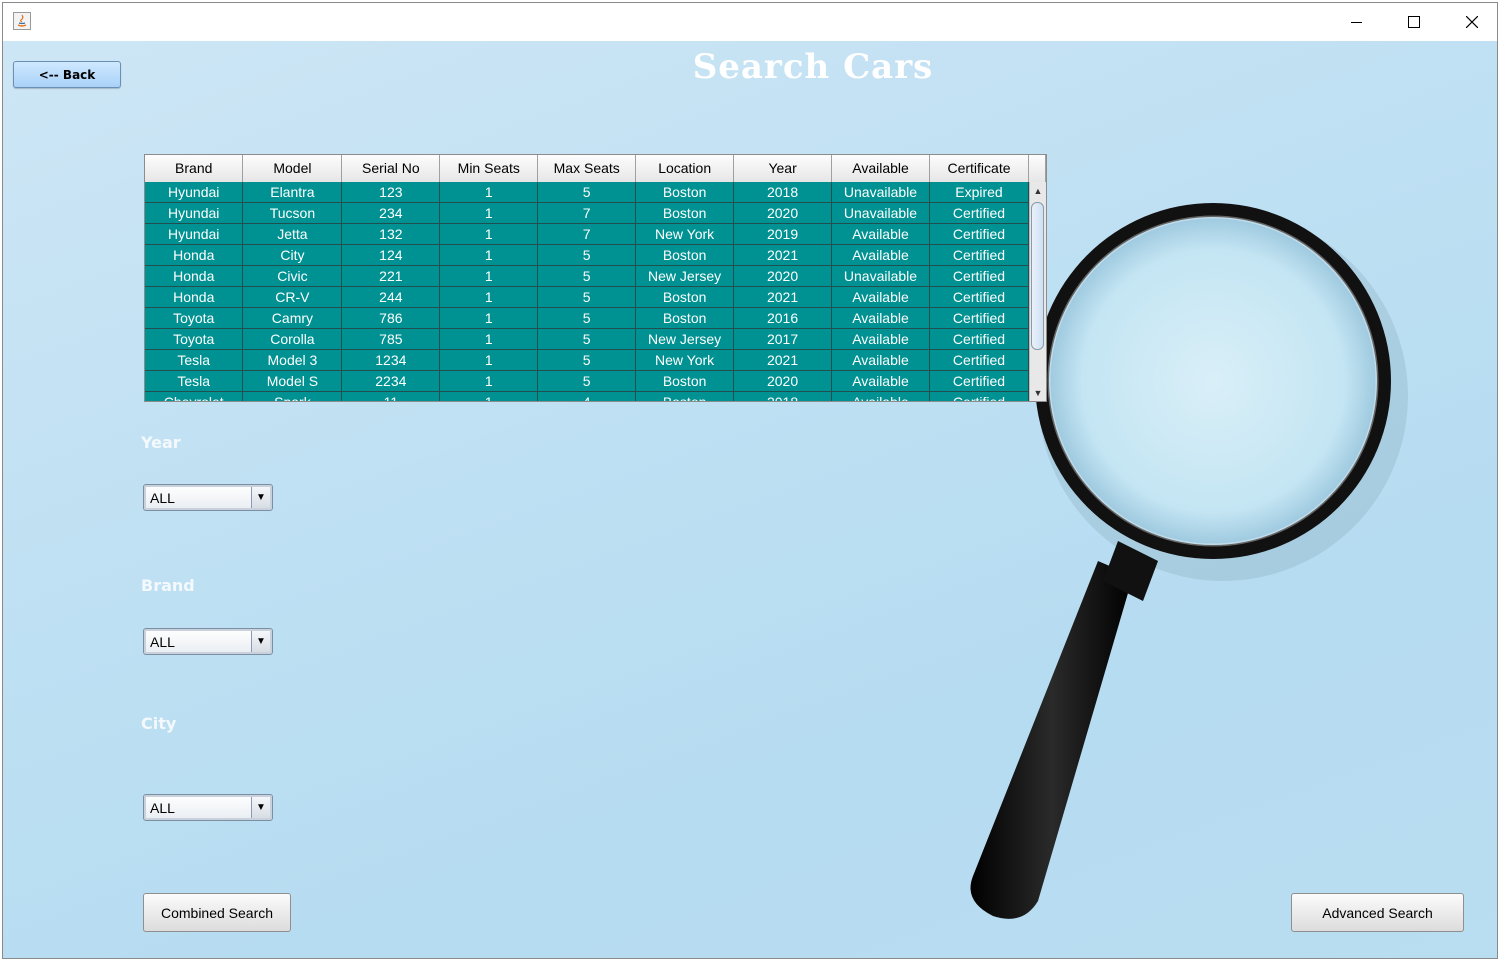  Describe the element at coordinates (391, 396) in the screenshot. I see `table-cell: 11` at that location.